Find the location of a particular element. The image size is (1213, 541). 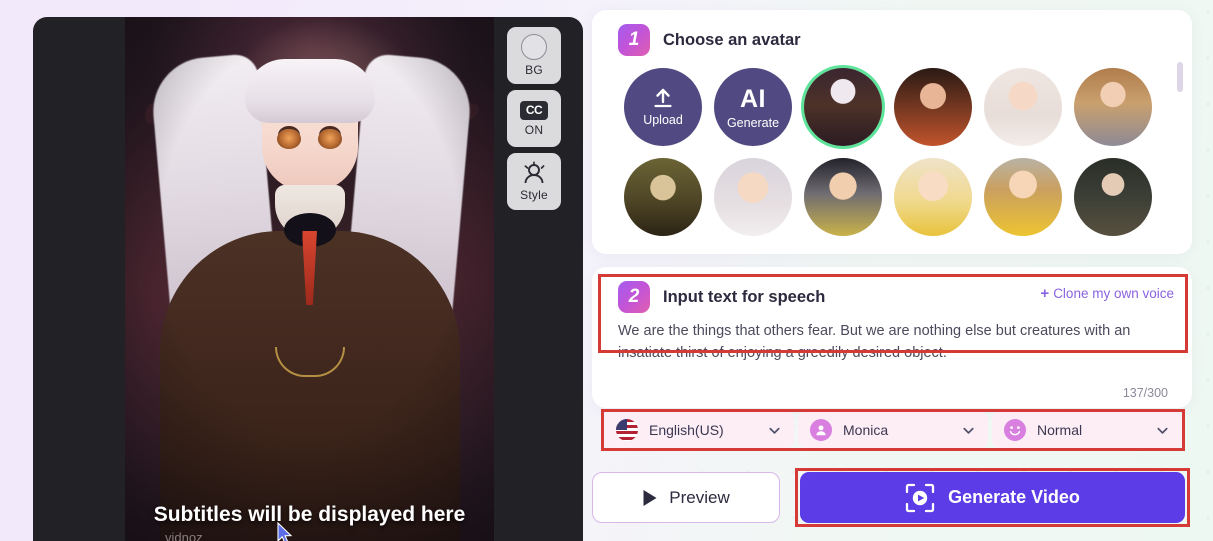

avatar-action-label: Generate is located at coordinates (753, 122).